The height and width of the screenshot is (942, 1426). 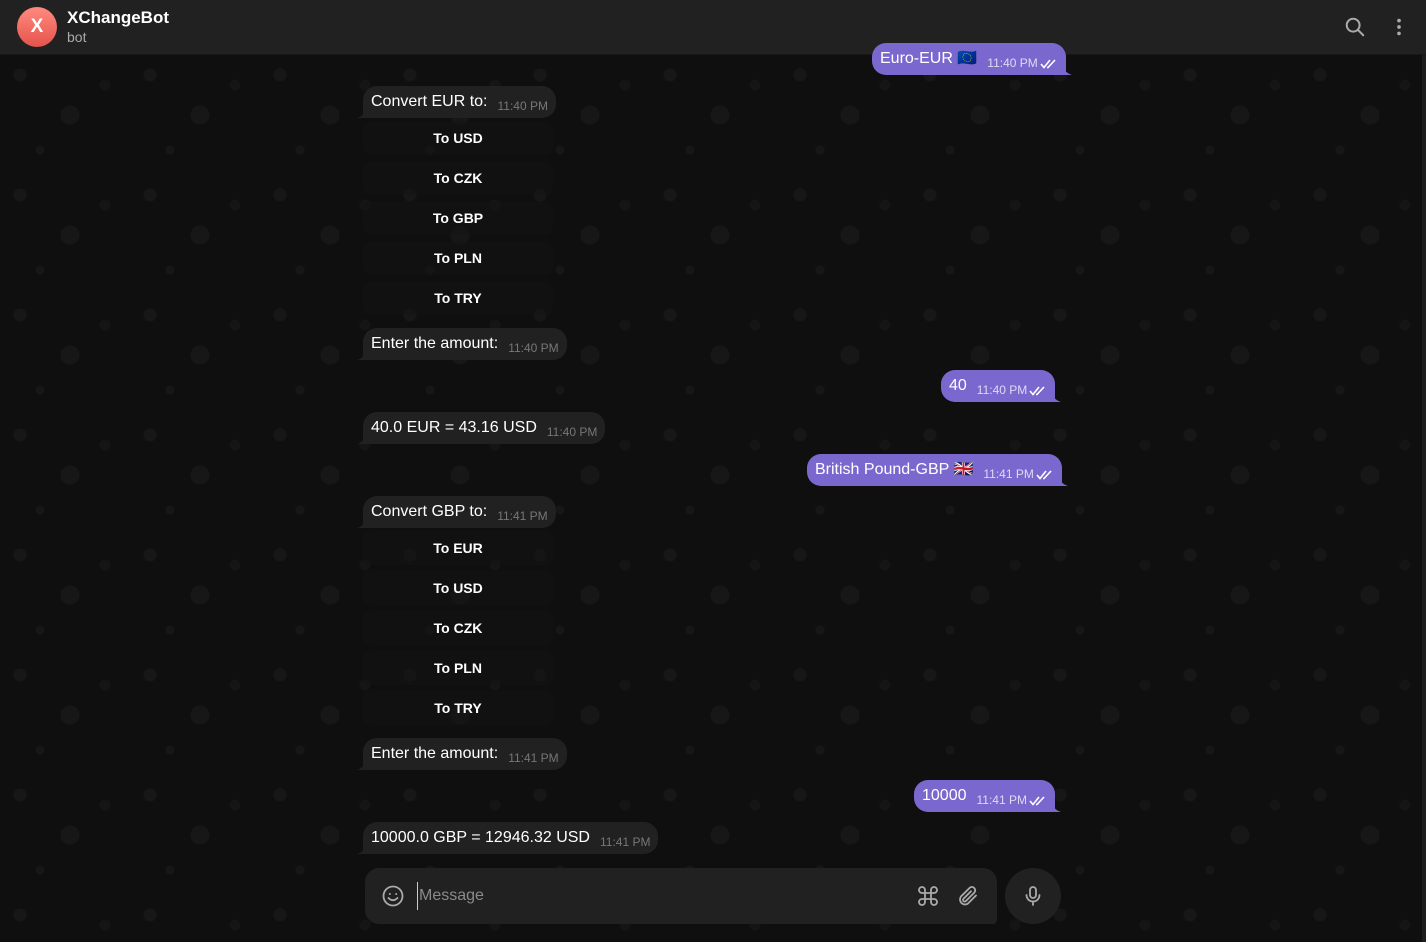 I want to click on message-text: Convert EUR to:, so click(x=429, y=101).